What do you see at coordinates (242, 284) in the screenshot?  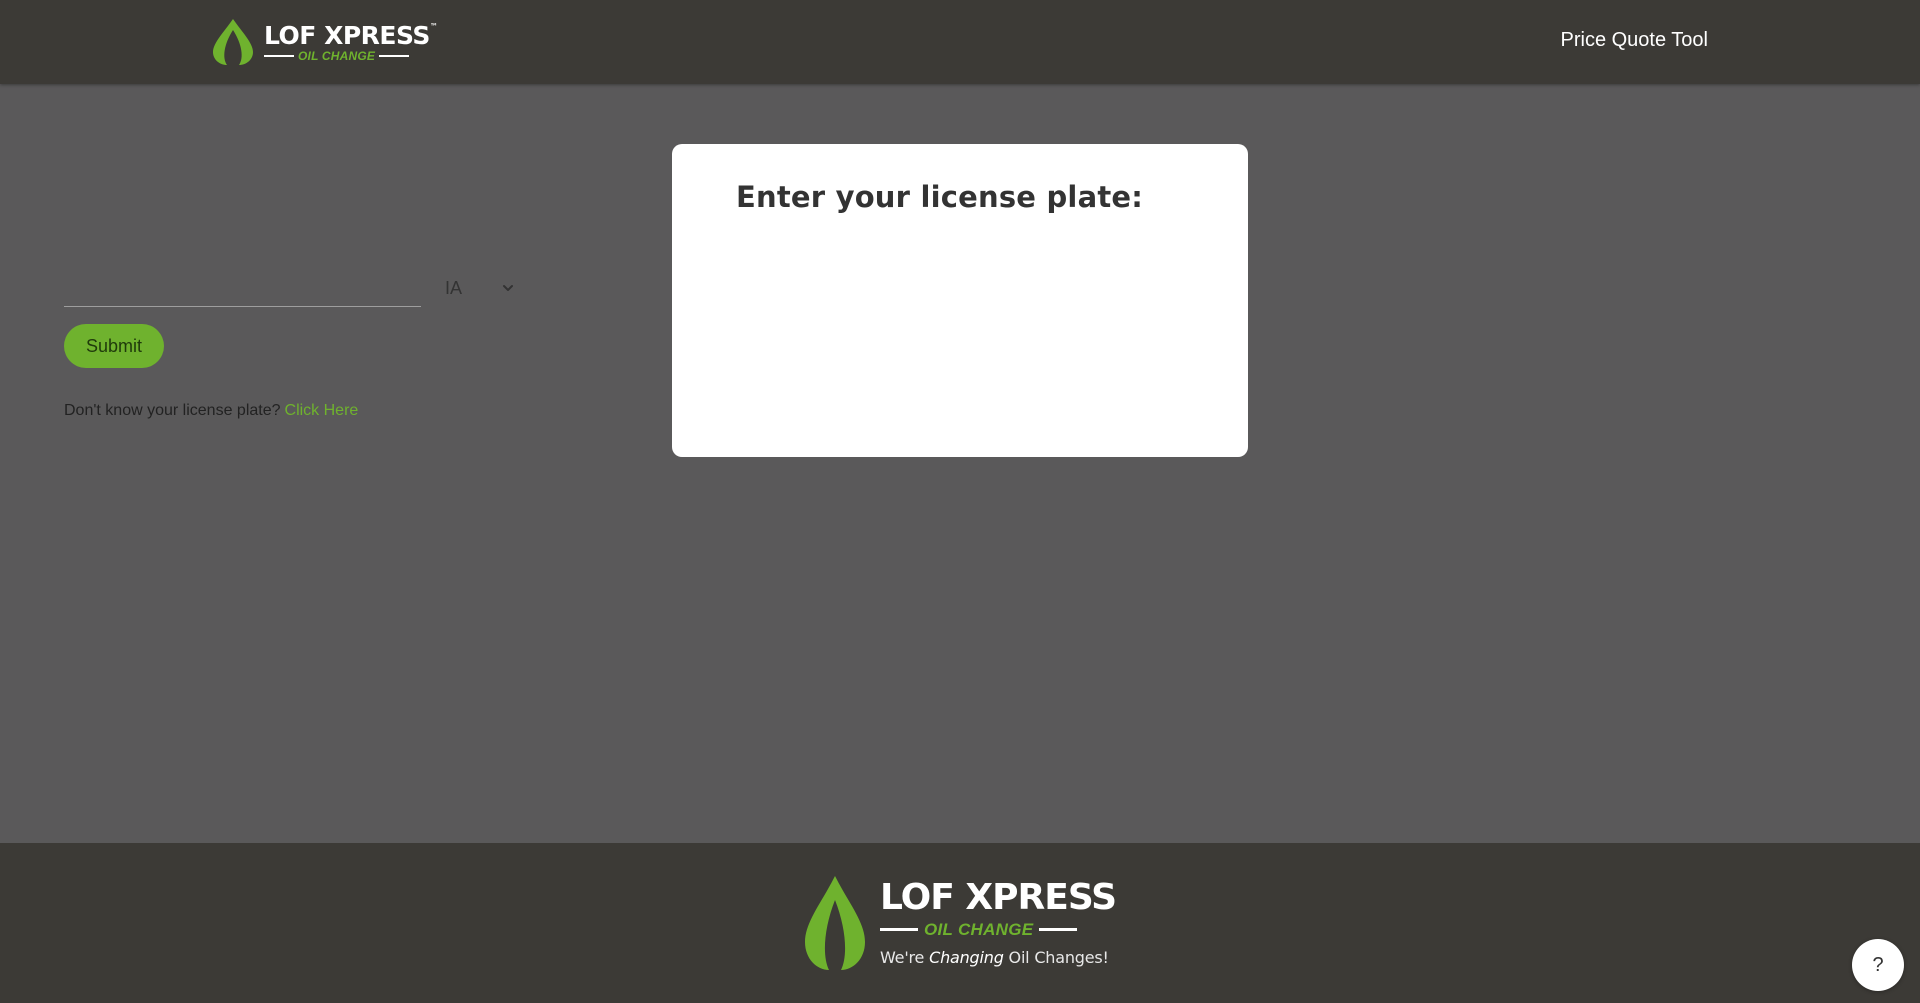 I see `license-plate-input` at bounding box center [242, 284].